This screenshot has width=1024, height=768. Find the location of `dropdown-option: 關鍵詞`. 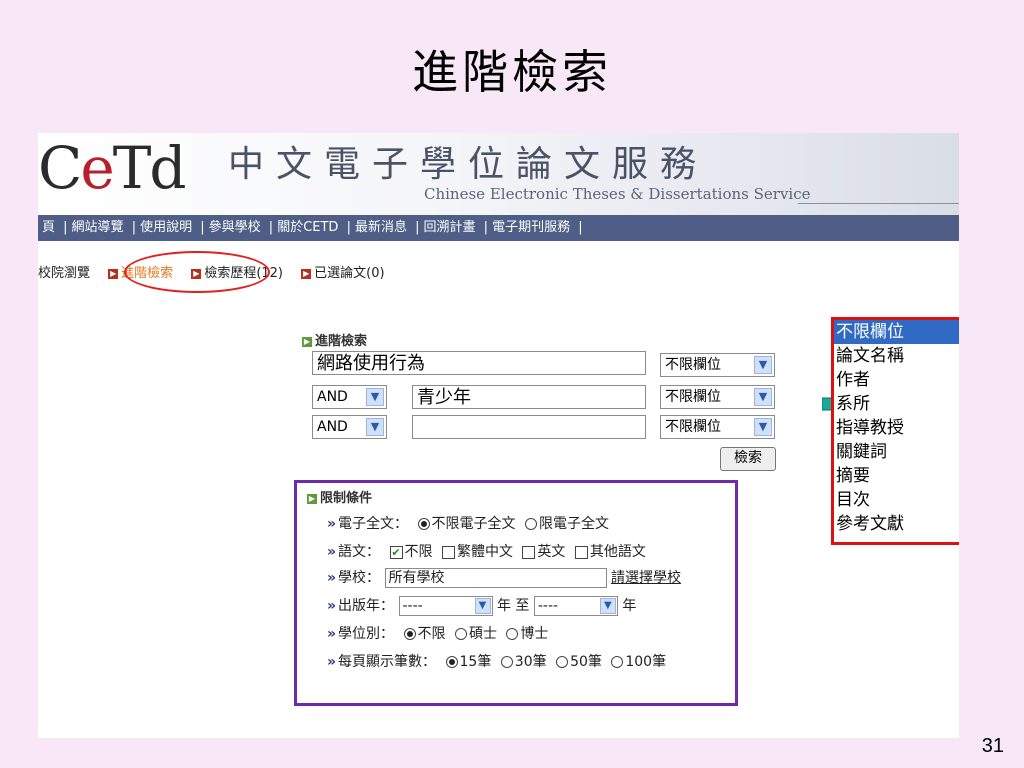

dropdown-option: 關鍵詞 is located at coordinates (896, 452).